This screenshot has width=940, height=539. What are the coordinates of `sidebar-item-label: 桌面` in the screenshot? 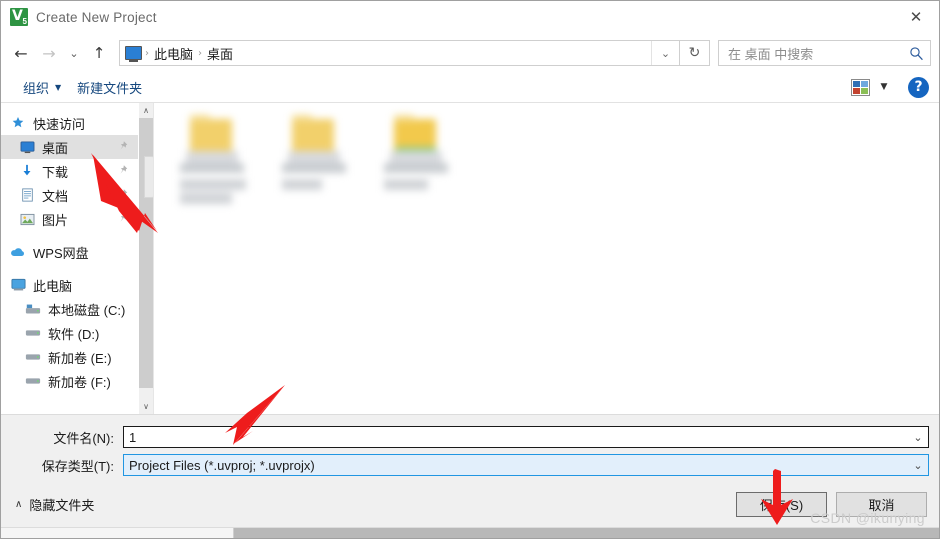 It's located at (55, 148).